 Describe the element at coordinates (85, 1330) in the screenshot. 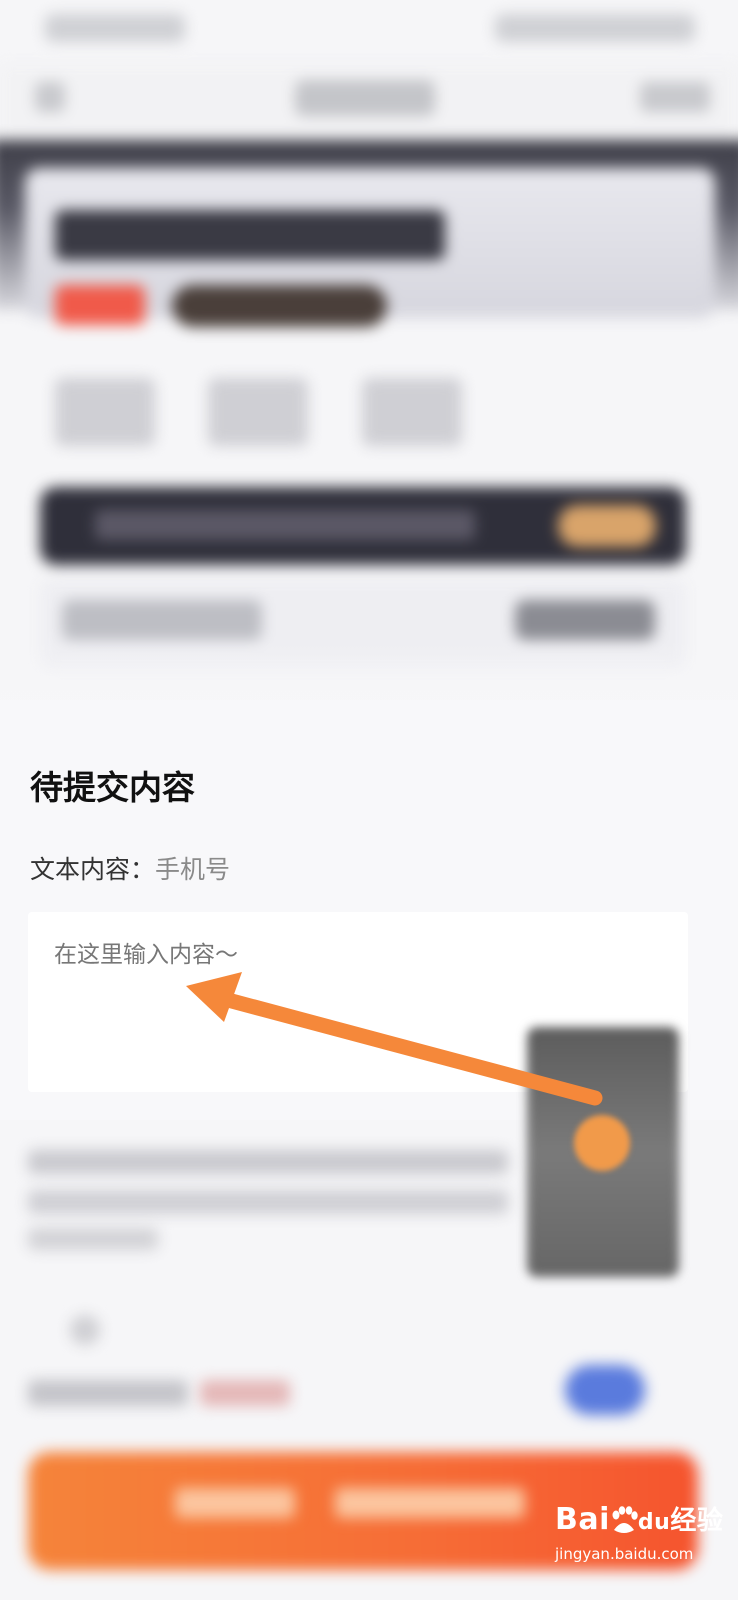

I see `small-icon` at that location.